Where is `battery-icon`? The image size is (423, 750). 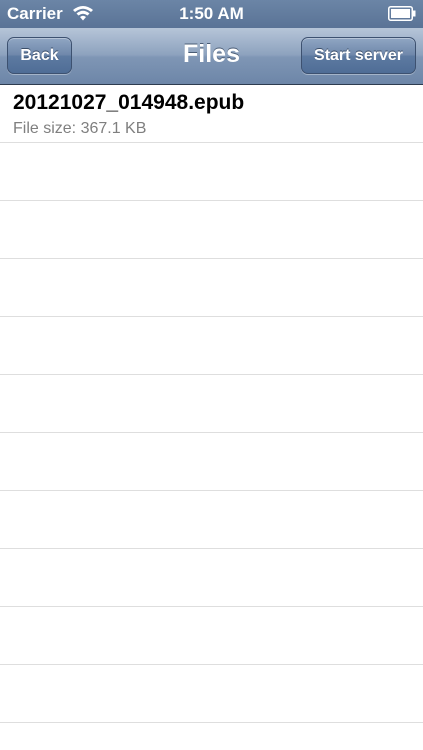 battery-icon is located at coordinates (402, 13).